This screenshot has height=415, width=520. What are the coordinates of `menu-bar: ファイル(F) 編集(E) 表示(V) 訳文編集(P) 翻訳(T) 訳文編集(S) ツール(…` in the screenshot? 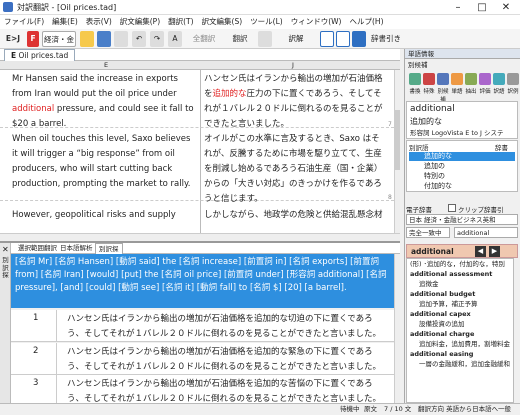 It's located at (260, 22).